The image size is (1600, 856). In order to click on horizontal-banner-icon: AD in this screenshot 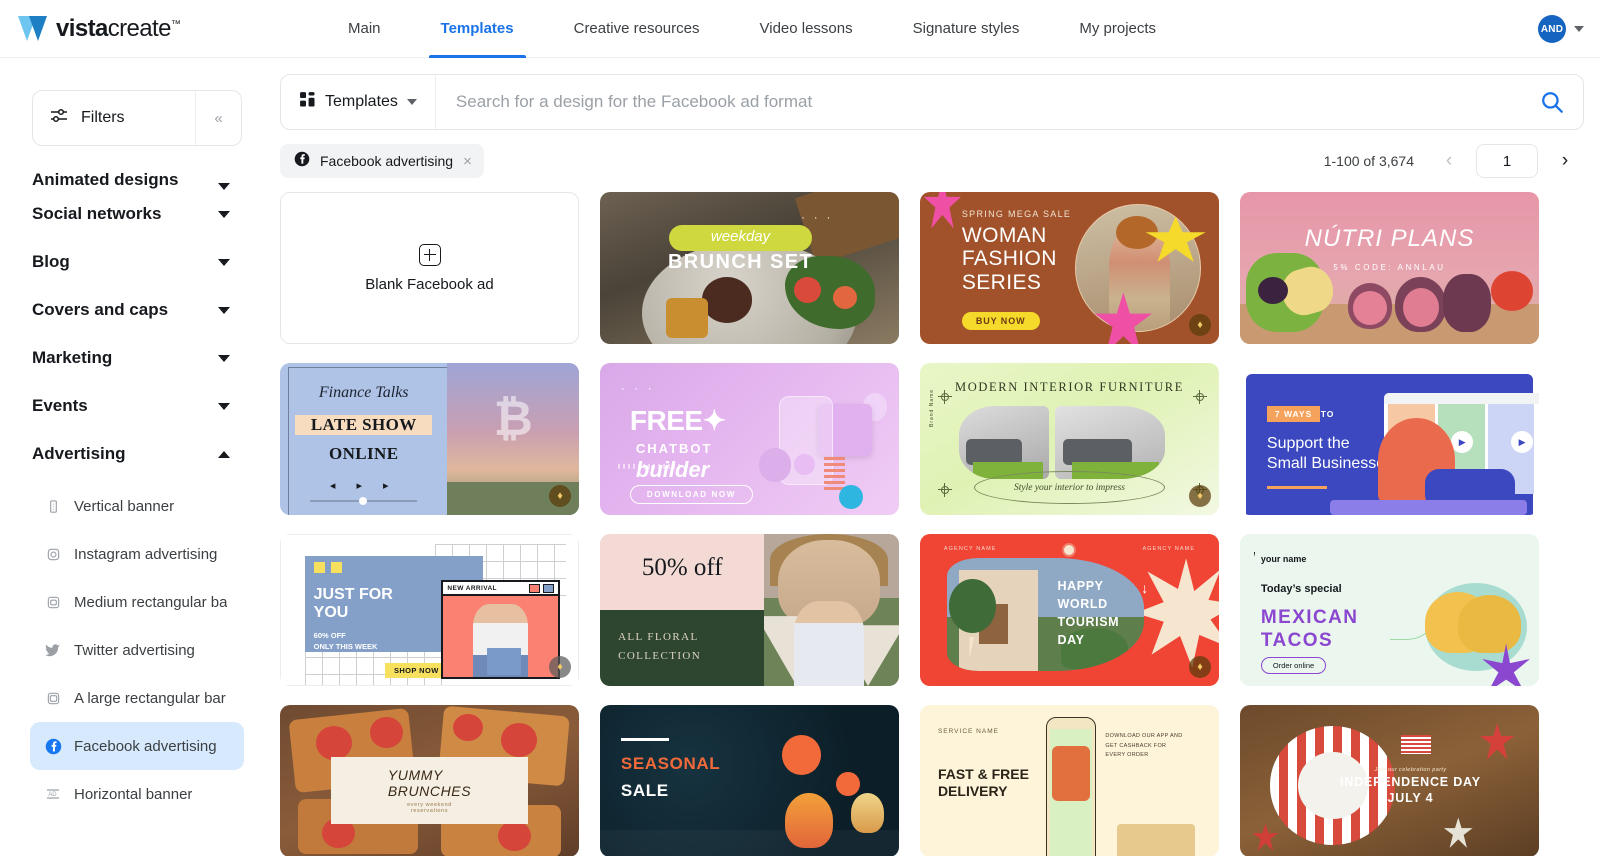, I will do `click(53, 794)`.